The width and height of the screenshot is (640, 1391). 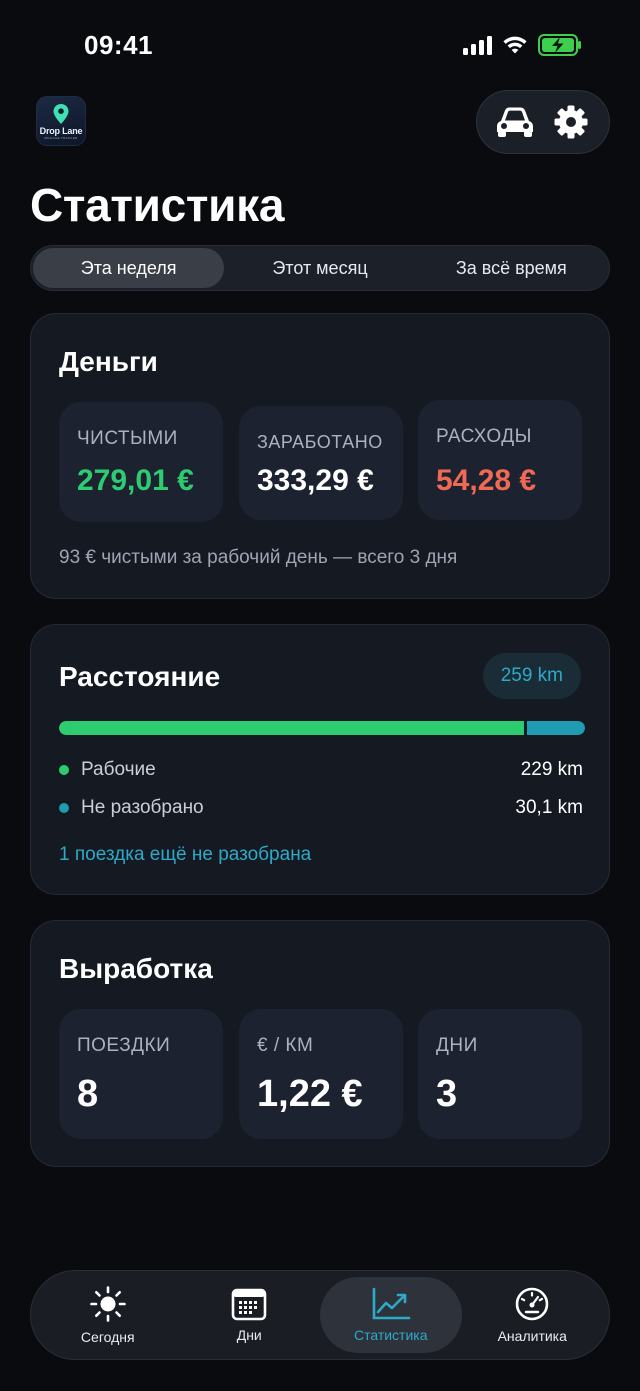 I want to click on days-value: 3, so click(x=447, y=1094).